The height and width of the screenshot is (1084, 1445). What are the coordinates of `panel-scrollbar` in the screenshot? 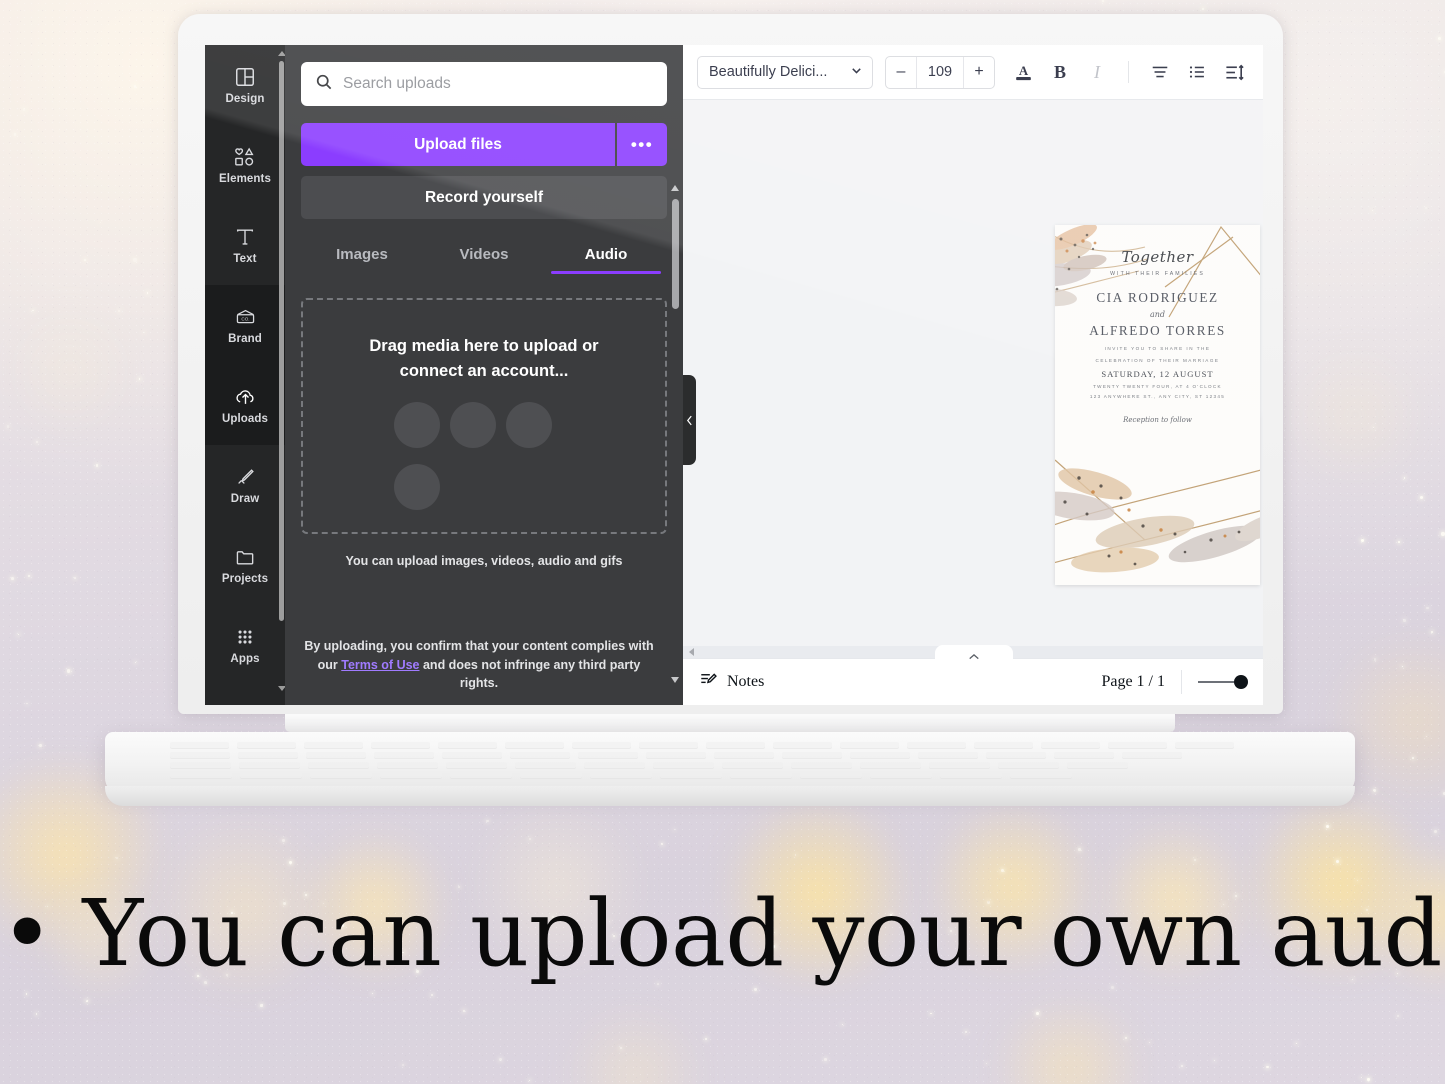 It's located at (675, 434).